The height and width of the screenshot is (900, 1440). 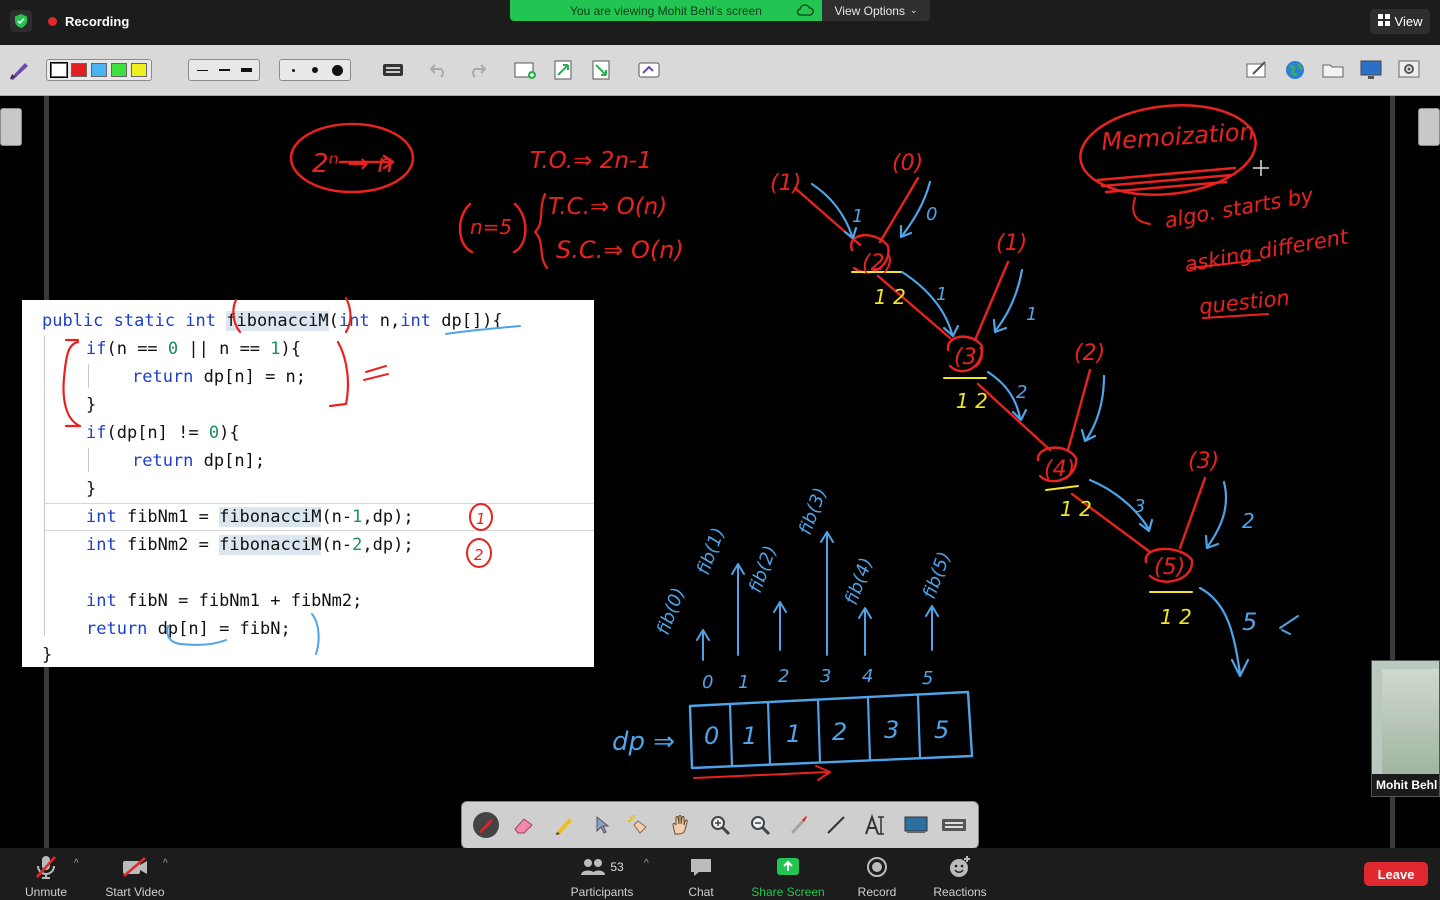 What do you see at coordinates (711, 736) in the screenshot?
I see `dp-cell-0: 0` at bounding box center [711, 736].